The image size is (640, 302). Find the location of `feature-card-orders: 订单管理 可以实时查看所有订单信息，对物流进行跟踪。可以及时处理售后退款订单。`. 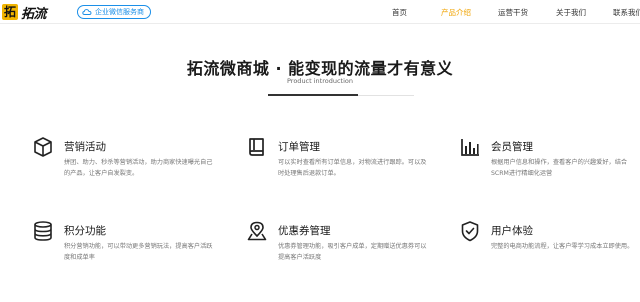

feature-card-orders: 订单管理 可以实时查看所有订单信息，对物流进行跟踪。可以及时处理售后退款订单。 is located at coordinates (341, 166).